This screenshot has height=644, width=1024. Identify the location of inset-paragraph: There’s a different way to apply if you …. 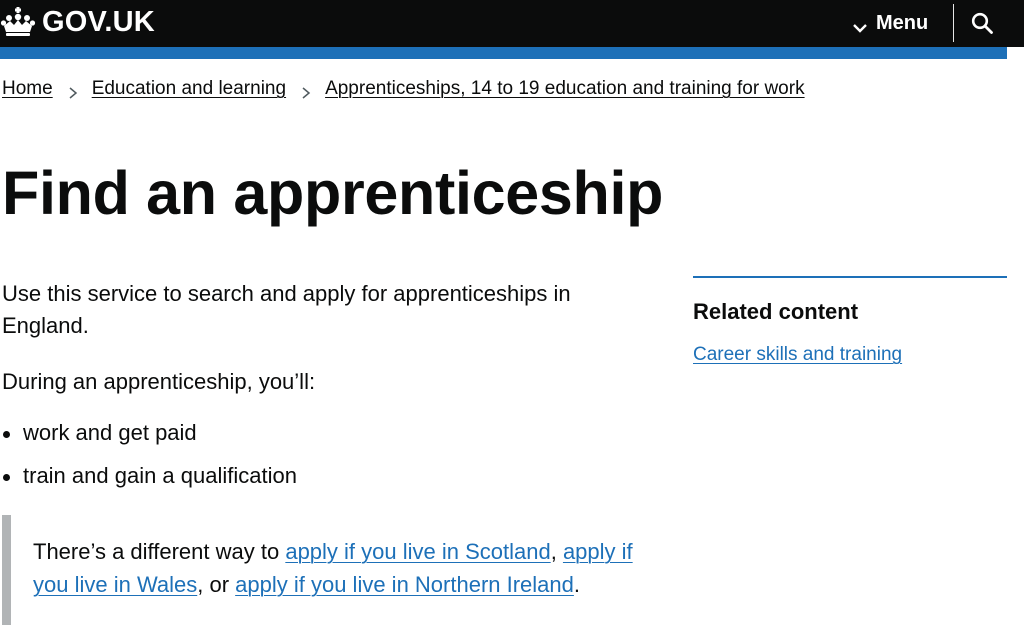
(353, 568).